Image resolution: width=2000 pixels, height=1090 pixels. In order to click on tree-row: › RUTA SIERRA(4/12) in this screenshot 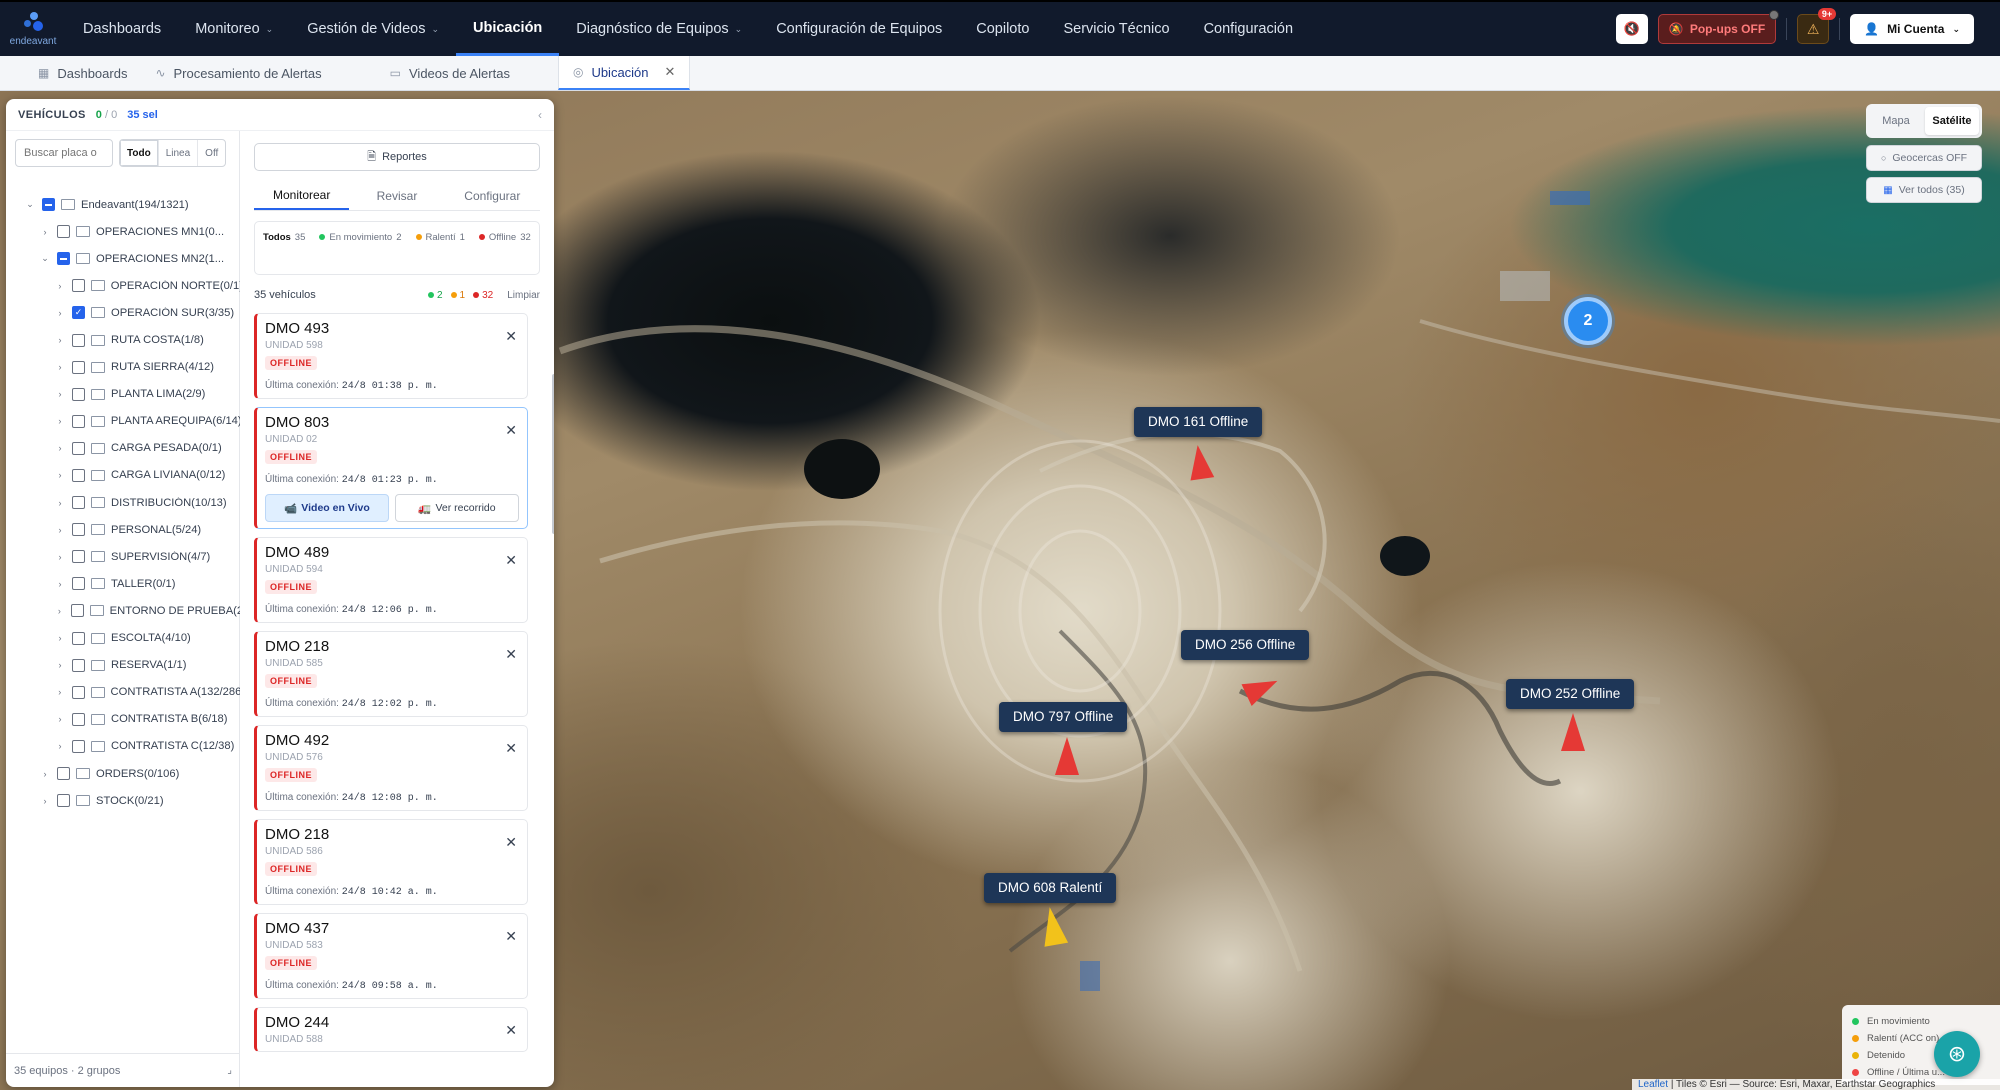, I will do `click(123, 367)`.